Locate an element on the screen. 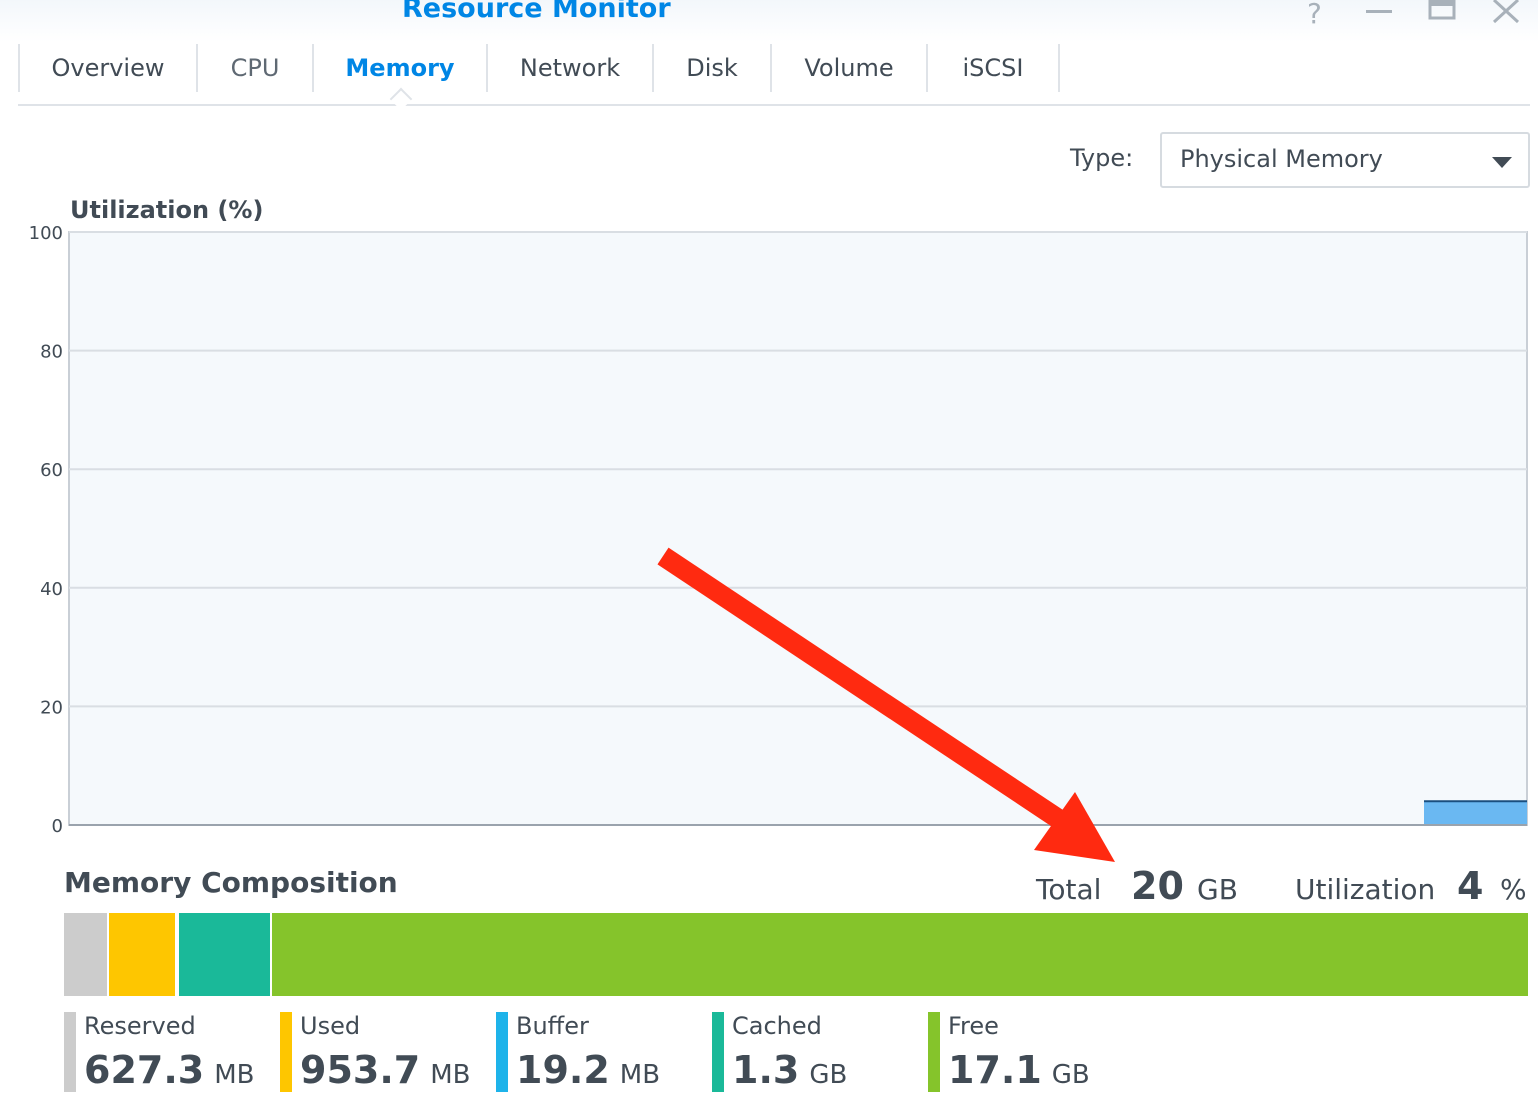 This screenshot has width=1538, height=1120. legend-value: 1.3 GB is located at coordinates (789, 1070).